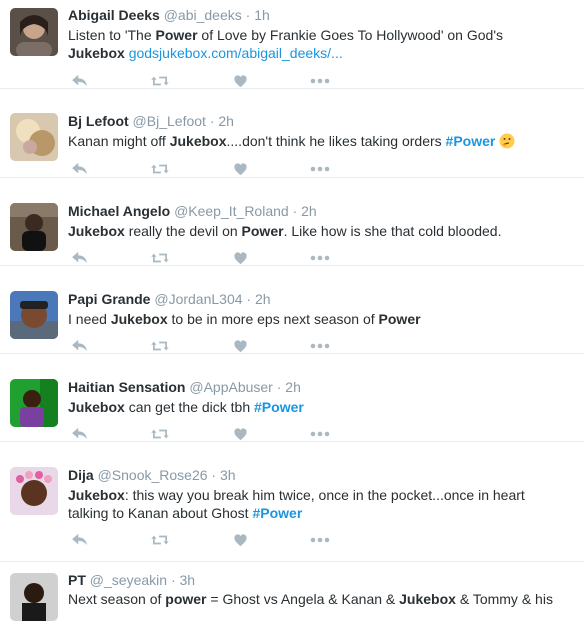  Describe the element at coordinates (262, 15) in the screenshot. I see `timestamp: 1h` at that location.